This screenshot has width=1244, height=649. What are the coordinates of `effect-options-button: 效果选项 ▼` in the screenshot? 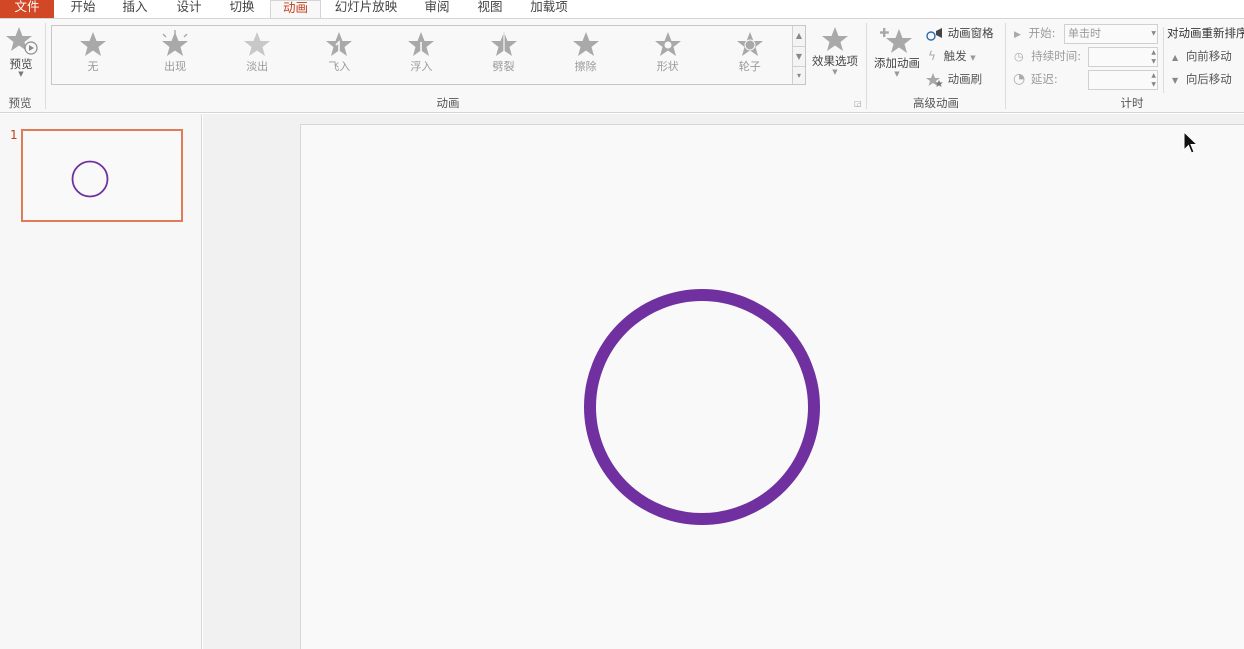 It's located at (835, 50).